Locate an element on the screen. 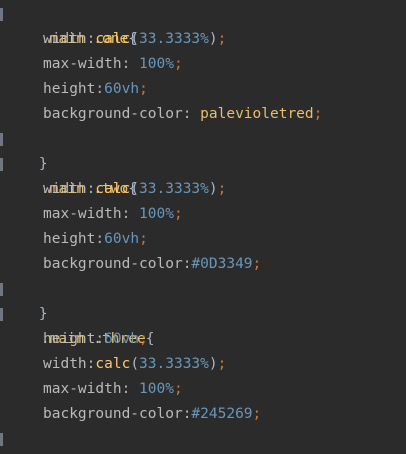 The image size is (406, 454). code-line: background-color:#245269; is located at coordinates (130, 414).